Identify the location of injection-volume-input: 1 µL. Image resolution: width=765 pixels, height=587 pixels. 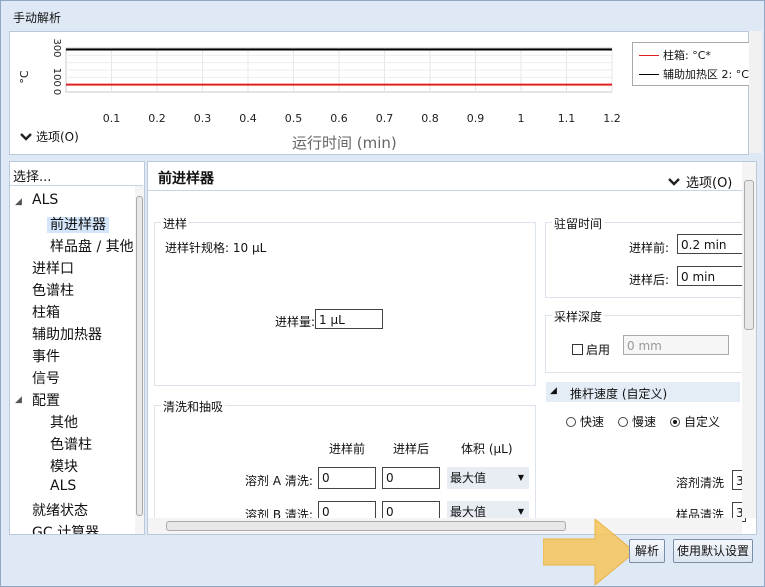
(349, 319).